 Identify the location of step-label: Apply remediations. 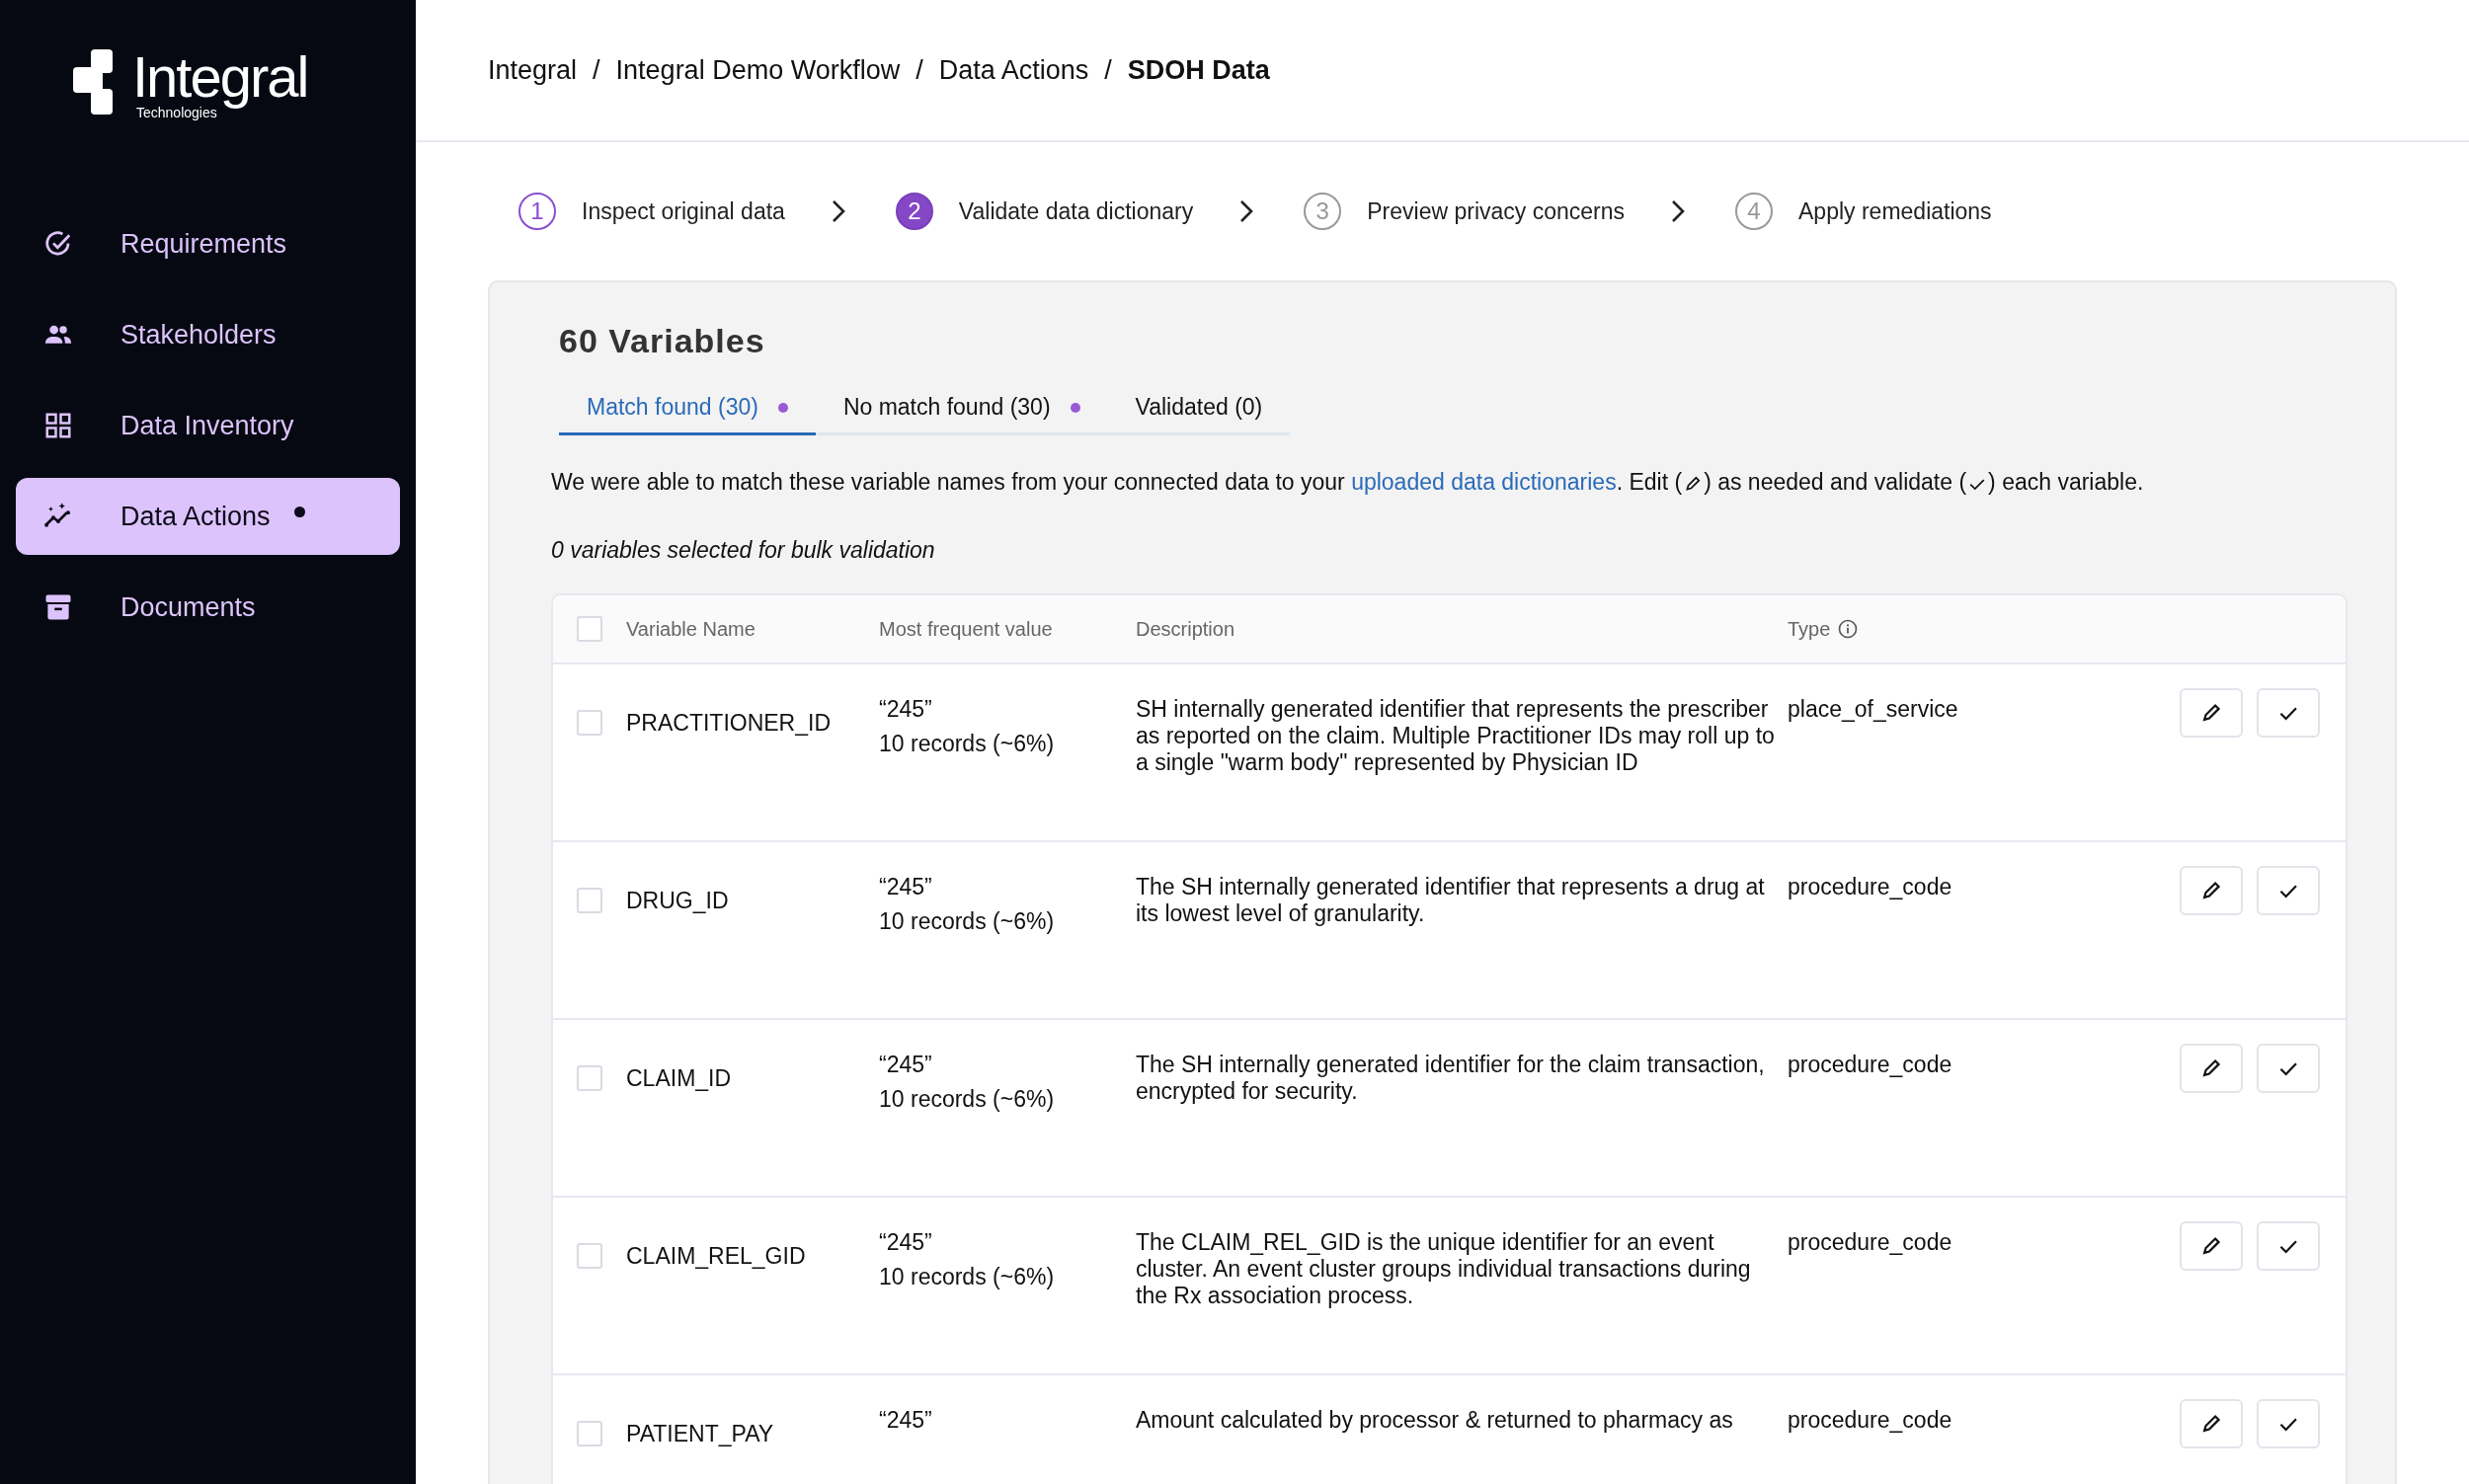
(1895, 211).